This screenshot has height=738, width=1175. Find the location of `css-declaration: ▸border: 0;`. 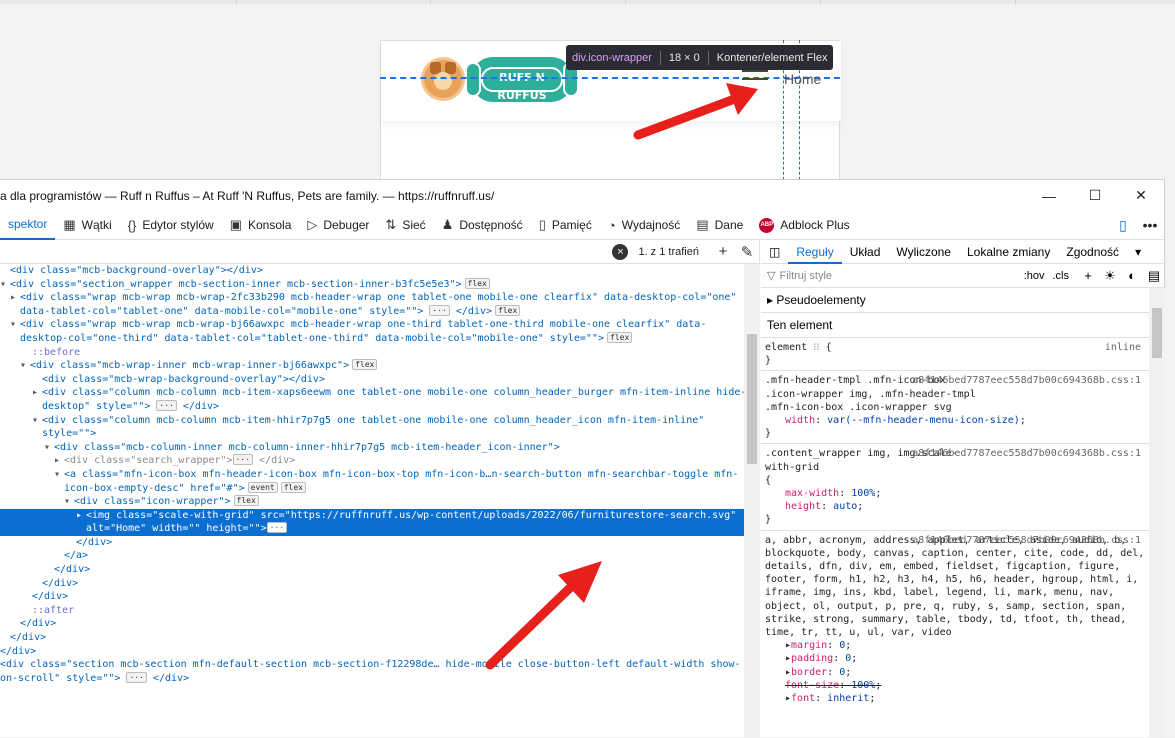

css-declaration: ▸border: 0; is located at coordinates (963, 672).